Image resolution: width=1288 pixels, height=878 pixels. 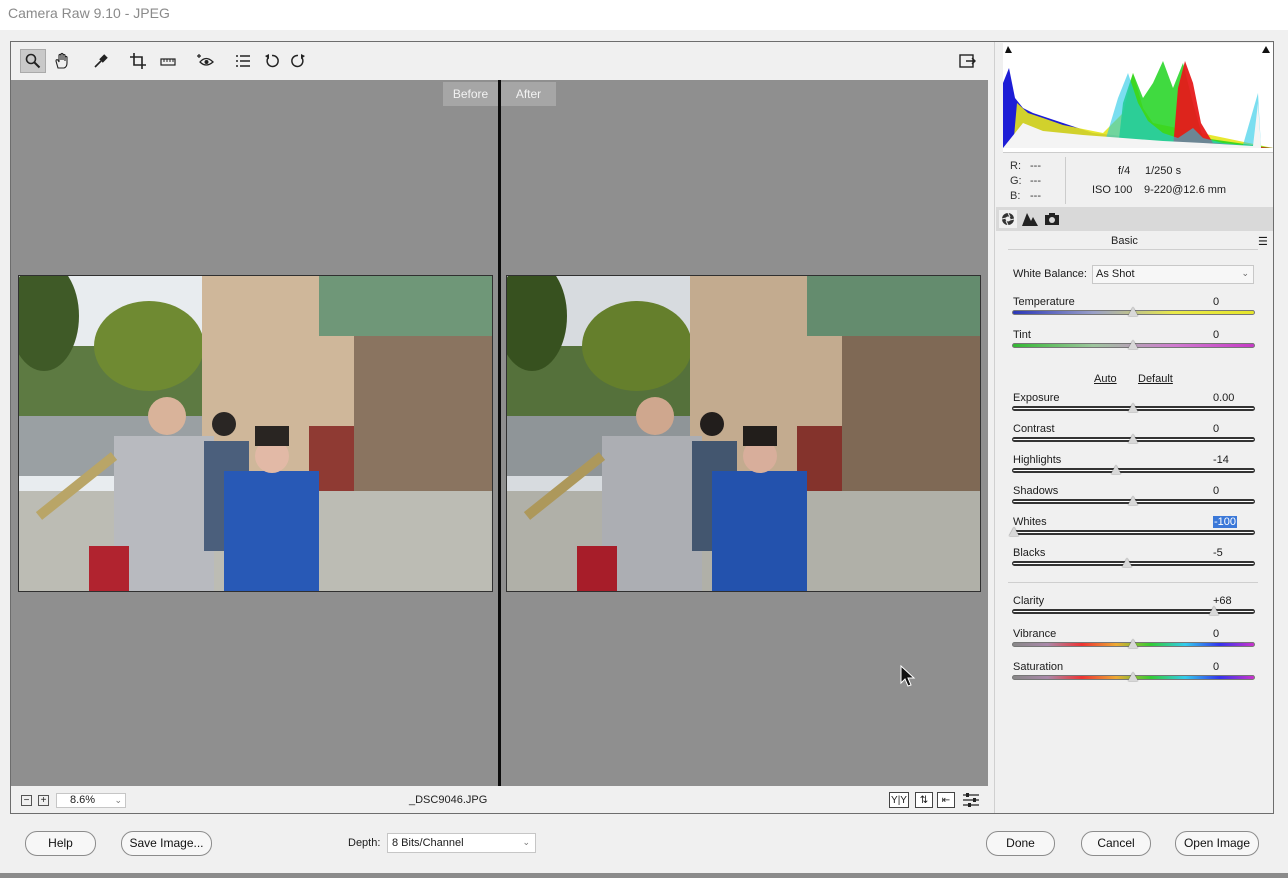 I want to click on toggle-settings-icon, so click(x=971, y=800).